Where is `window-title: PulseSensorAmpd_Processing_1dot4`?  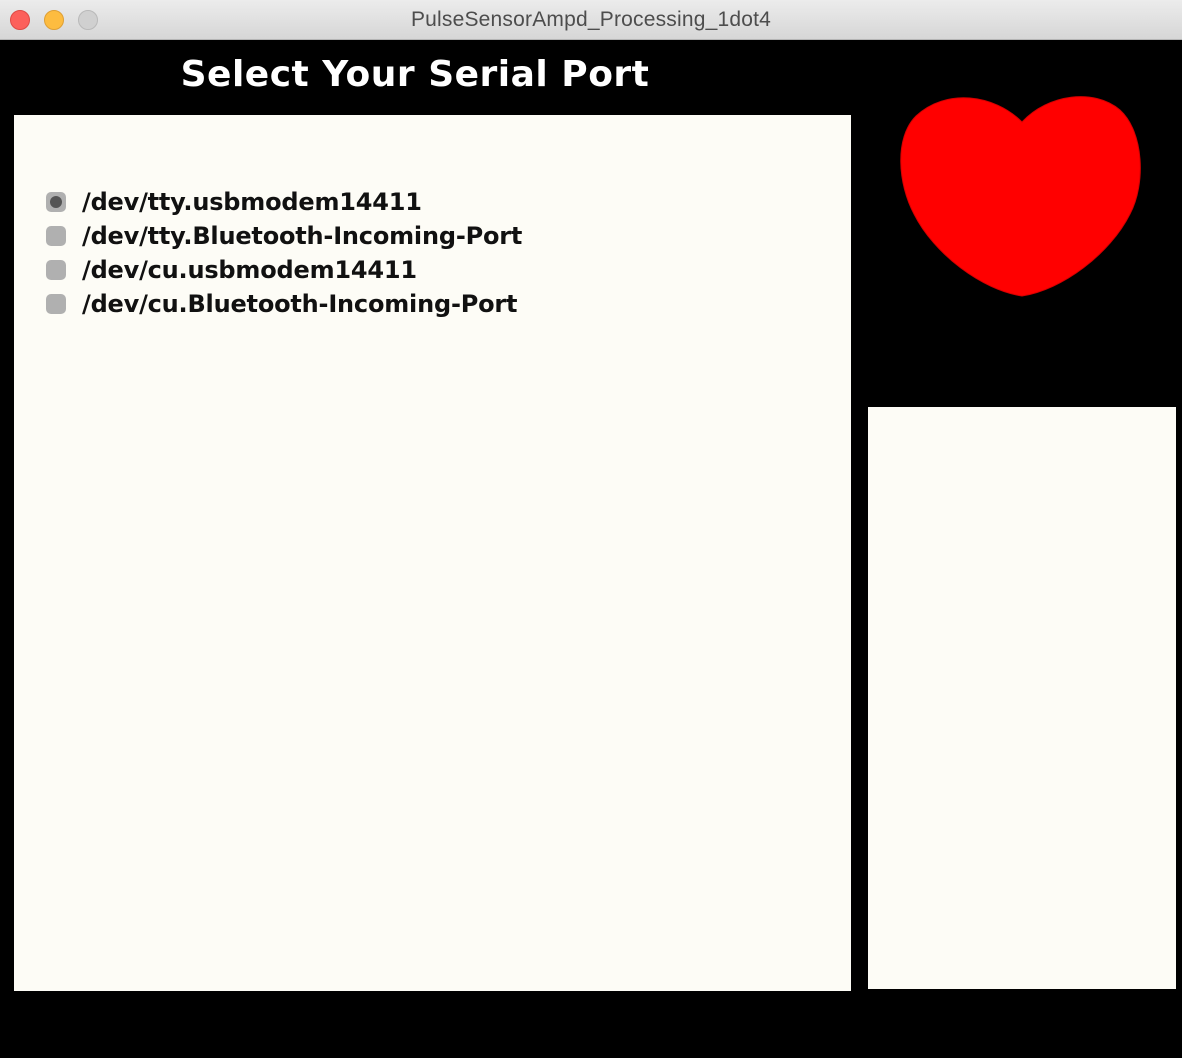
window-title: PulseSensorAmpd_Processing_1dot4 is located at coordinates (591, 19).